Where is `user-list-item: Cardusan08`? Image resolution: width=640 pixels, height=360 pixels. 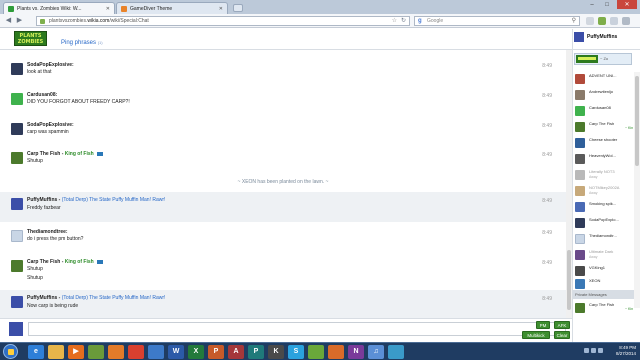 user-list-item: Cardusan08 is located at coordinates (604, 111).